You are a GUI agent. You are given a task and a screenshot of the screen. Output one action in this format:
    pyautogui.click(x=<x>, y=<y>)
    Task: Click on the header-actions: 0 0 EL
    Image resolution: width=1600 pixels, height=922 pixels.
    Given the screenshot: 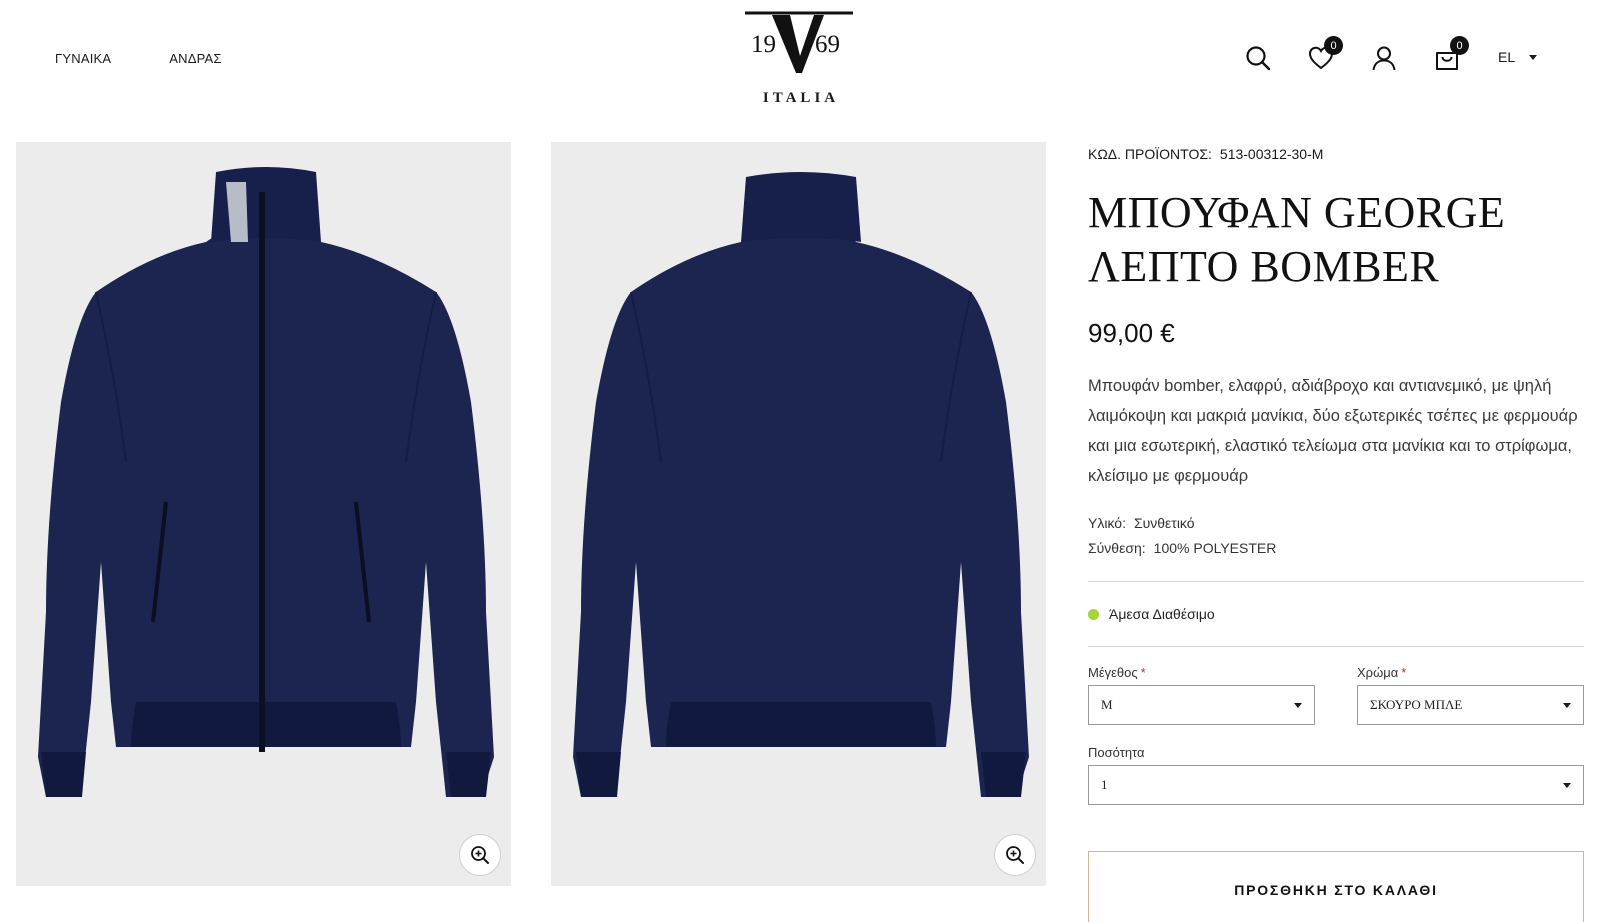 What is the action you would take?
    pyautogui.click(x=1400, y=56)
    